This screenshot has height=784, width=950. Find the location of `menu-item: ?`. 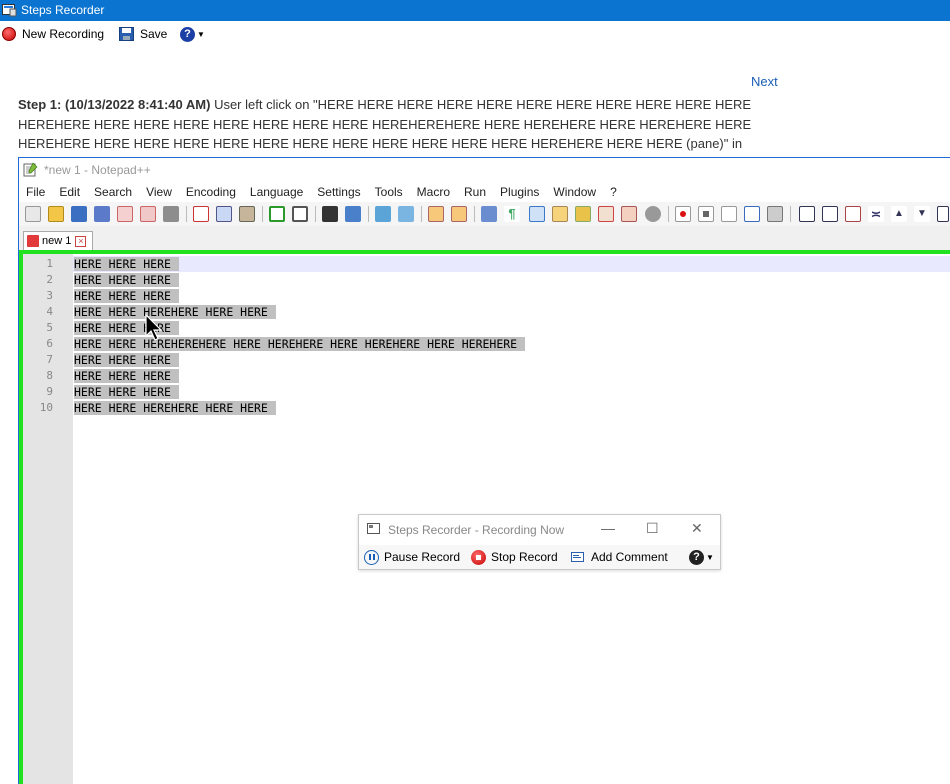

menu-item: ? is located at coordinates (613, 192).